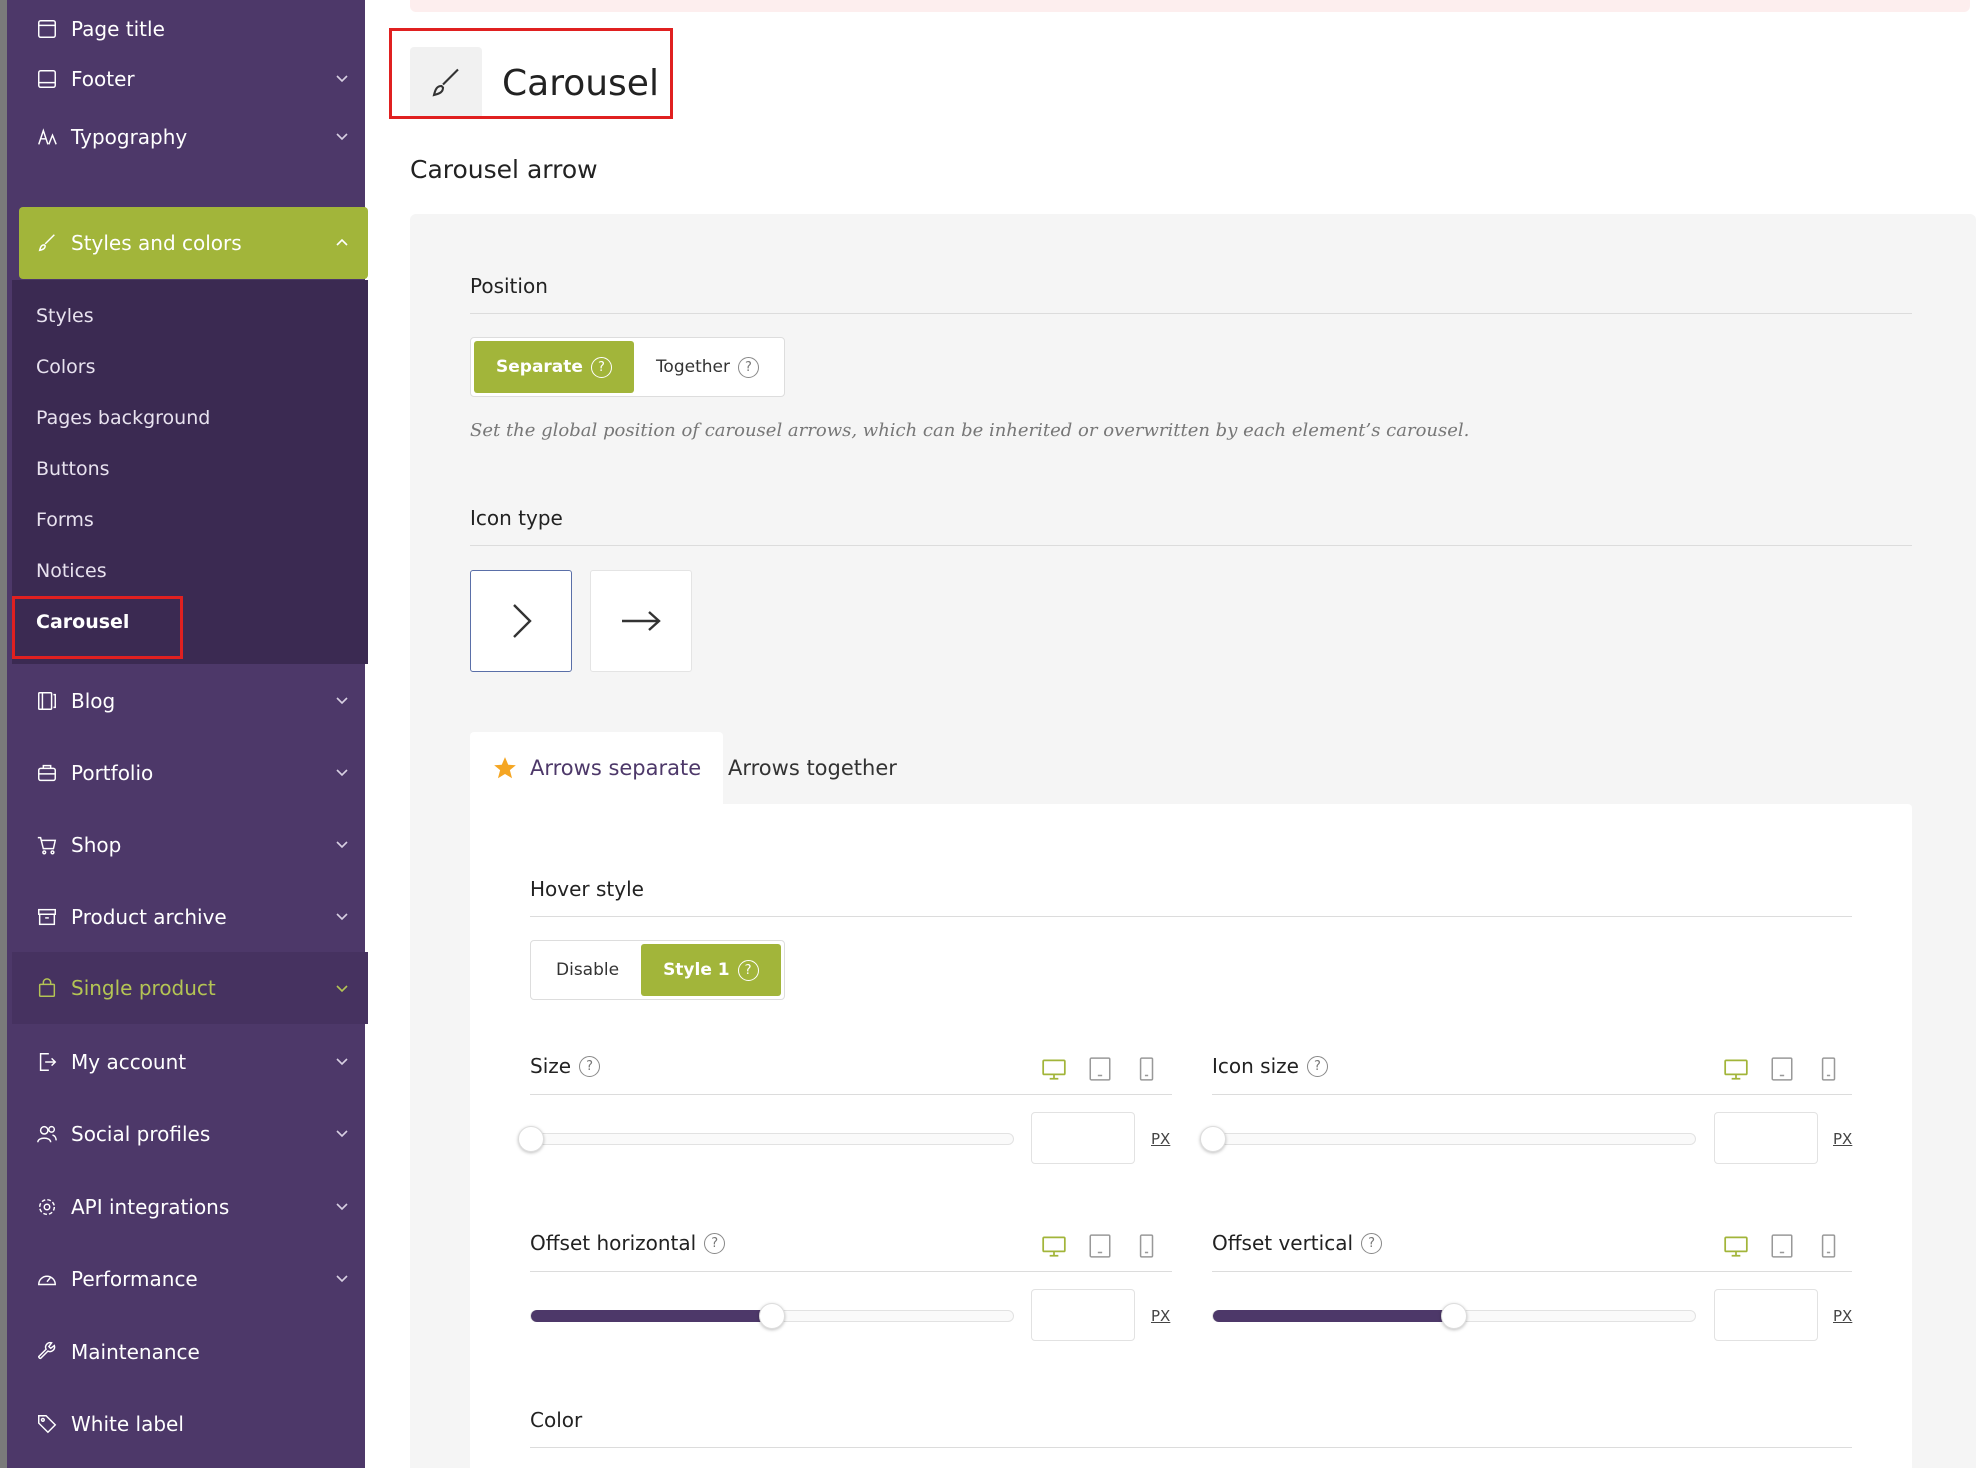  I want to click on sidebar-item-label: Blog, so click(93, 701).